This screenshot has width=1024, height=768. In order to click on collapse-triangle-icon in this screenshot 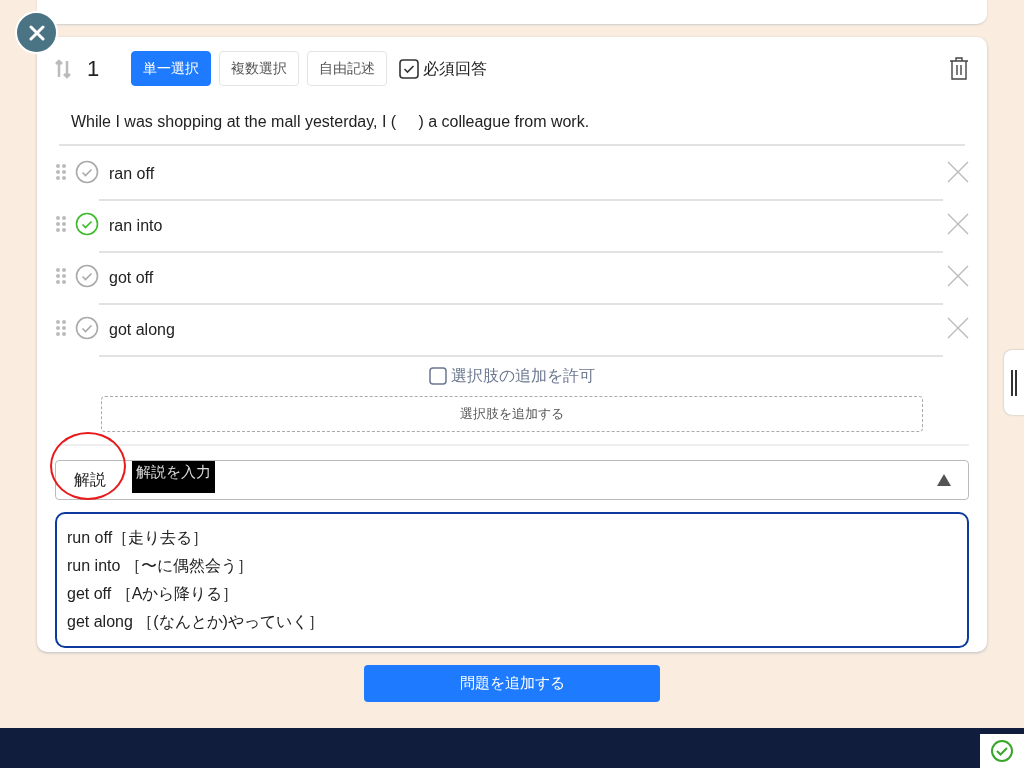, I will do `click(944, 480)`.